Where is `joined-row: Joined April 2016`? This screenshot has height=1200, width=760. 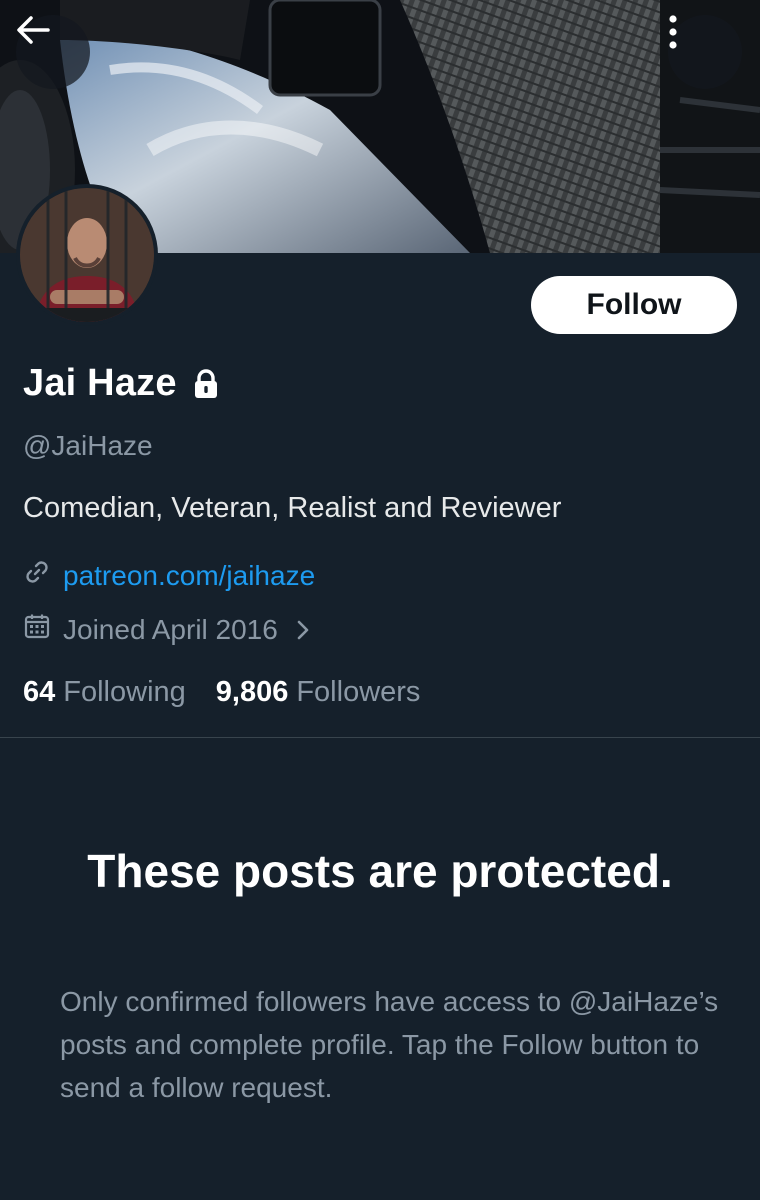
joined-row: Joined April 2016 is located at coordinates (166, 629).